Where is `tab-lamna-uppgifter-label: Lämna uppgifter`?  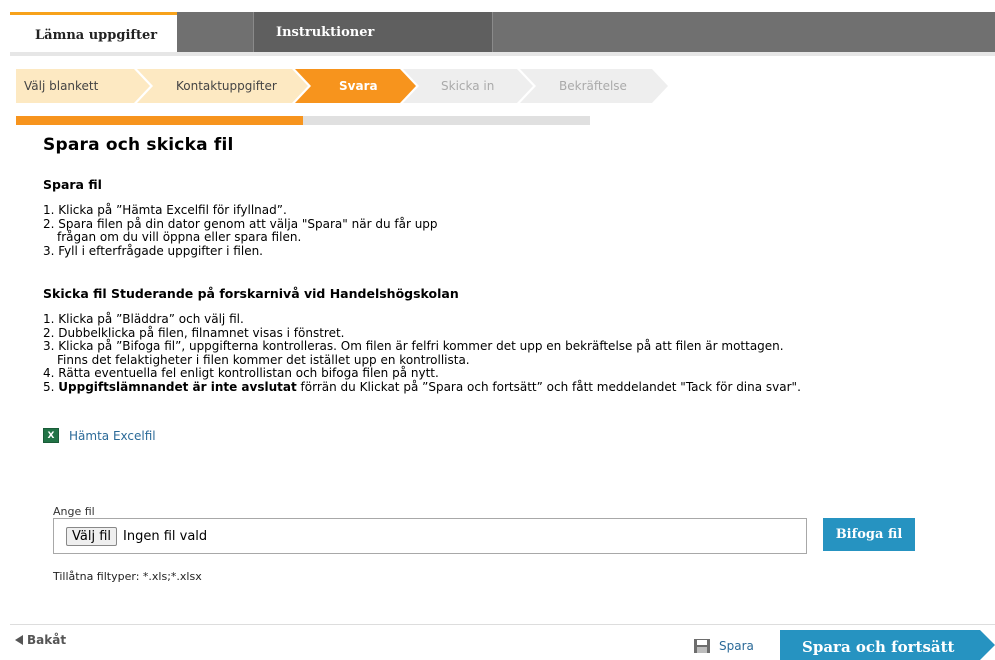
tab-lamna-uppgifter-label: Lämna uppgifter is located at coordinates (96, 35).